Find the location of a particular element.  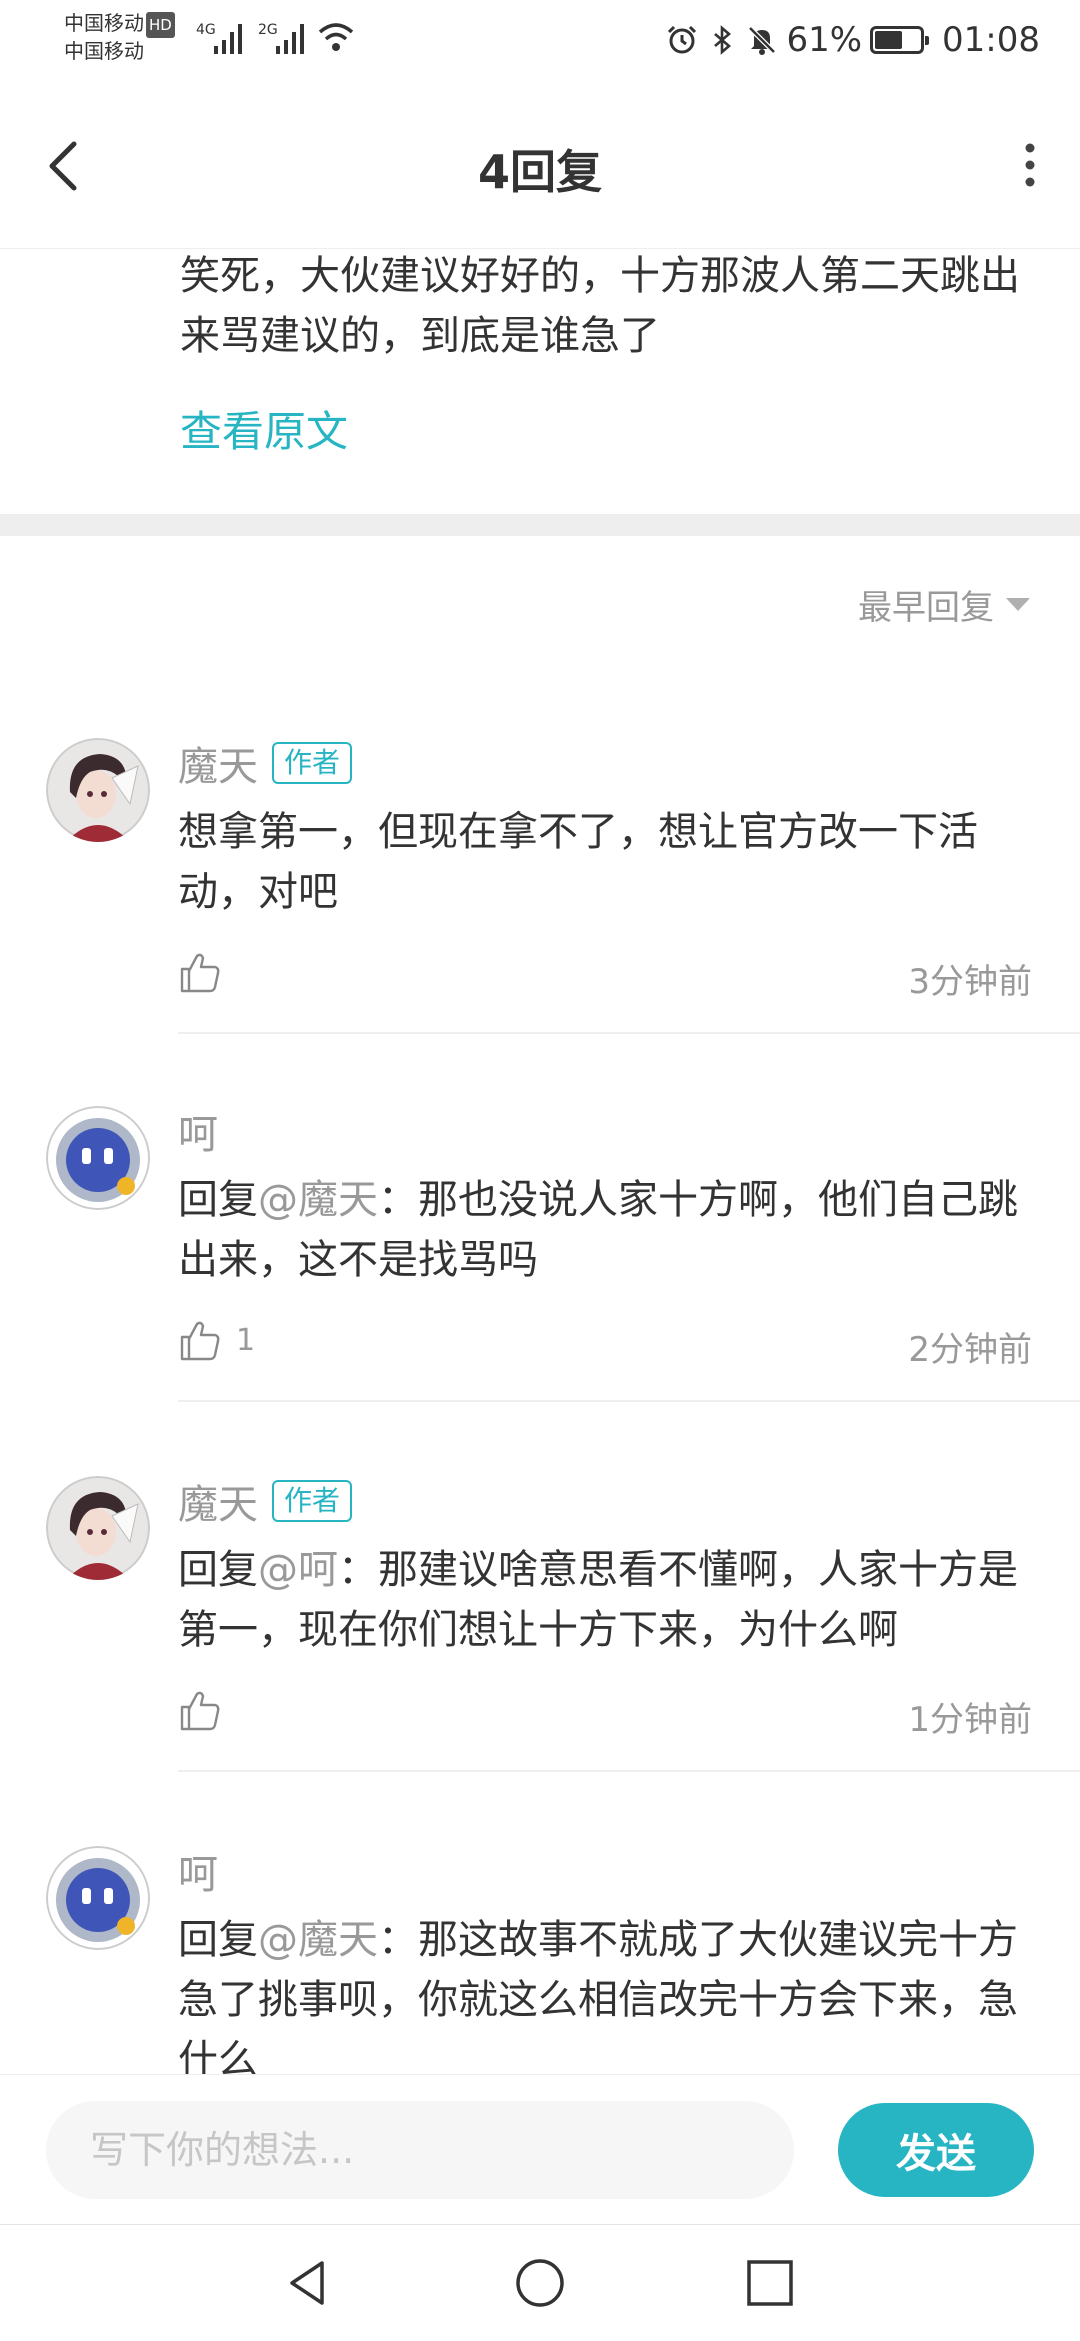

send-button: 发送 is located at coordinates (936, 2150).